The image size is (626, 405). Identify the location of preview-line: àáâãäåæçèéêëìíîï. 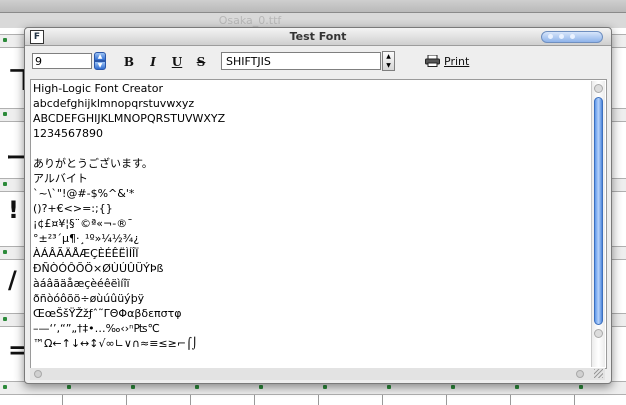
(81, 283).